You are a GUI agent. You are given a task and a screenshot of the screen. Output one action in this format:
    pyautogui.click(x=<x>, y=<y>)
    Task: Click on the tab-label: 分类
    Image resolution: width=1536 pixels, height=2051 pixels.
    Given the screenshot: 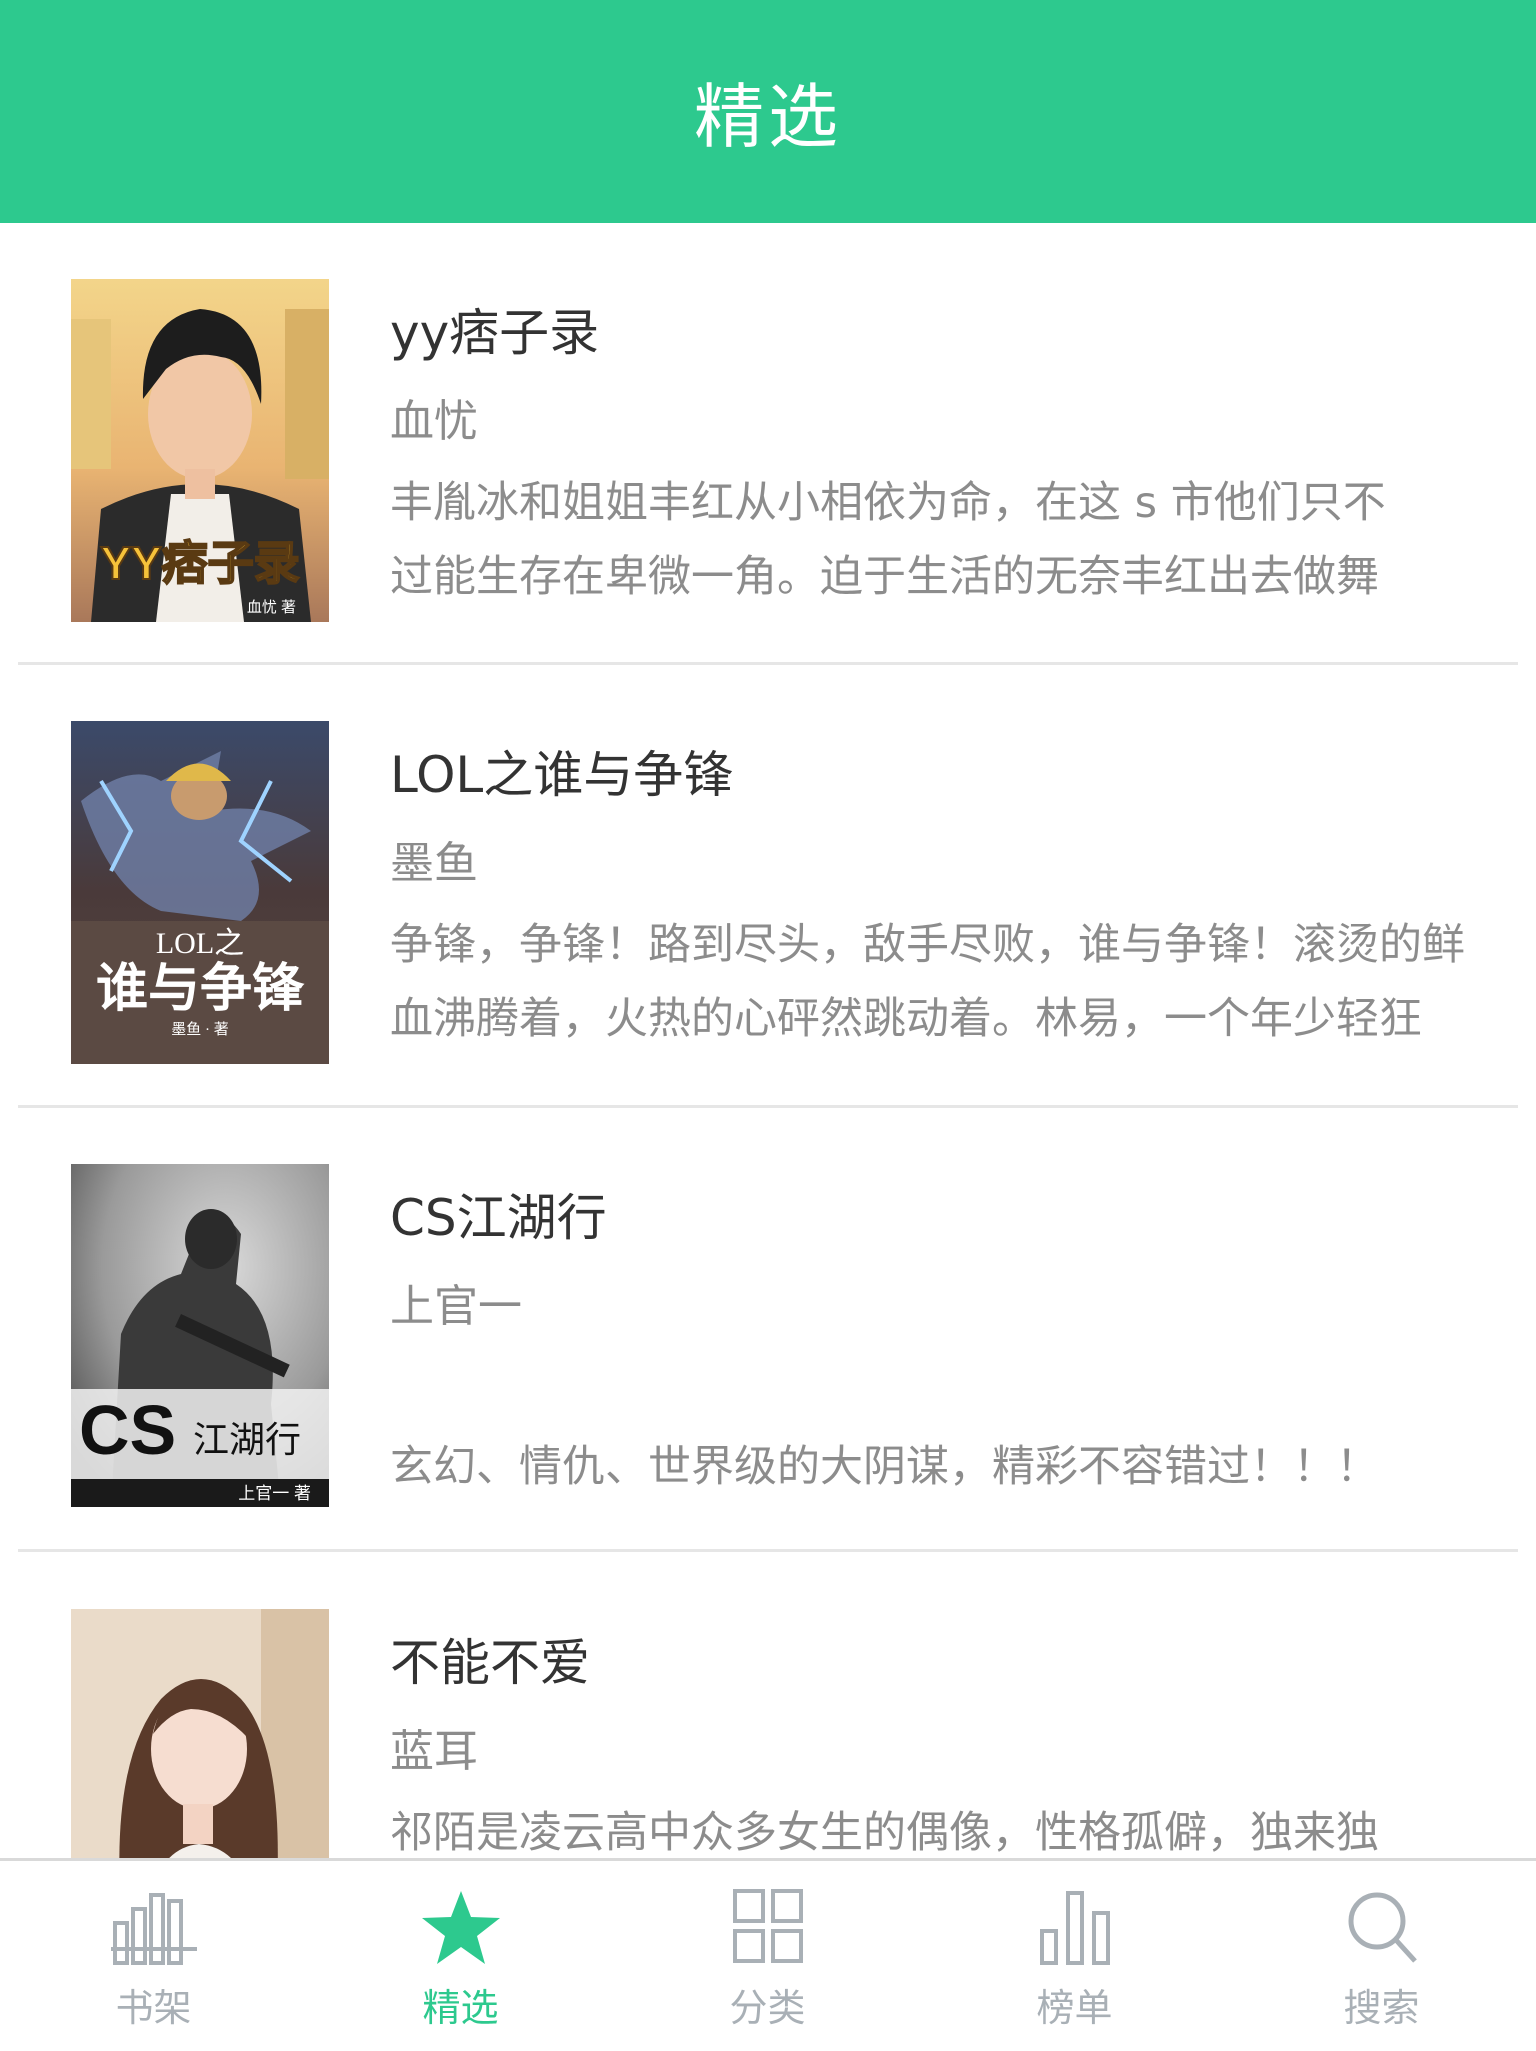 What is the action you would take?
    pyautogui.click(x=767, y=2008)
    